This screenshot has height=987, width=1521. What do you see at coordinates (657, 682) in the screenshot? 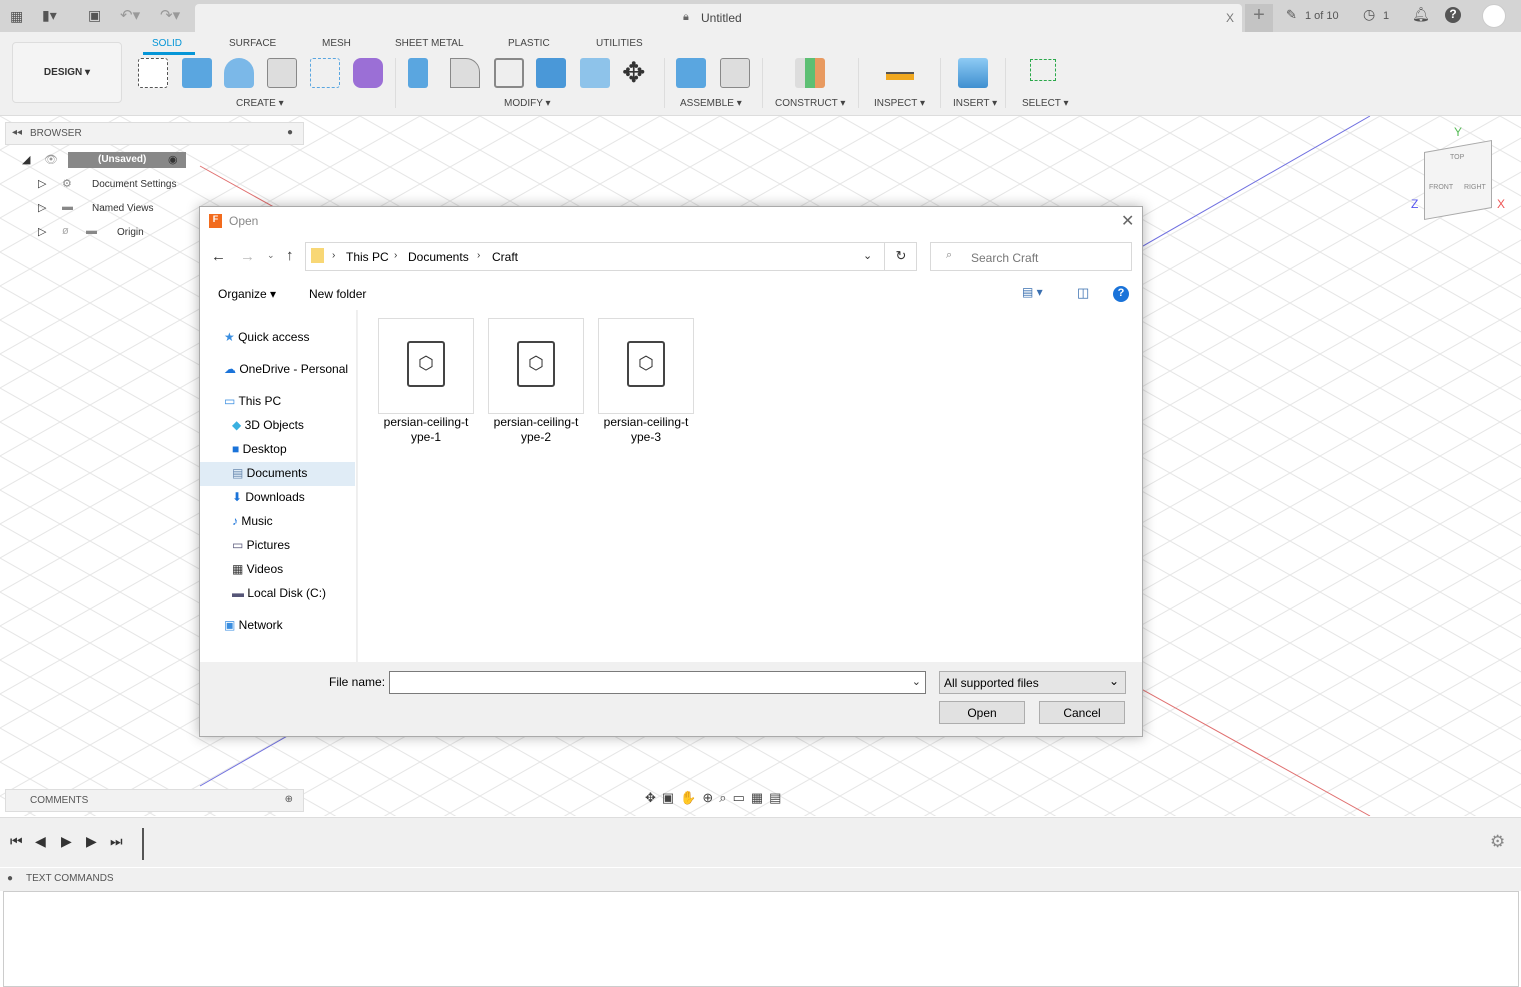
I see `file-name-input: ⌄` at bounding box center [657, 682].